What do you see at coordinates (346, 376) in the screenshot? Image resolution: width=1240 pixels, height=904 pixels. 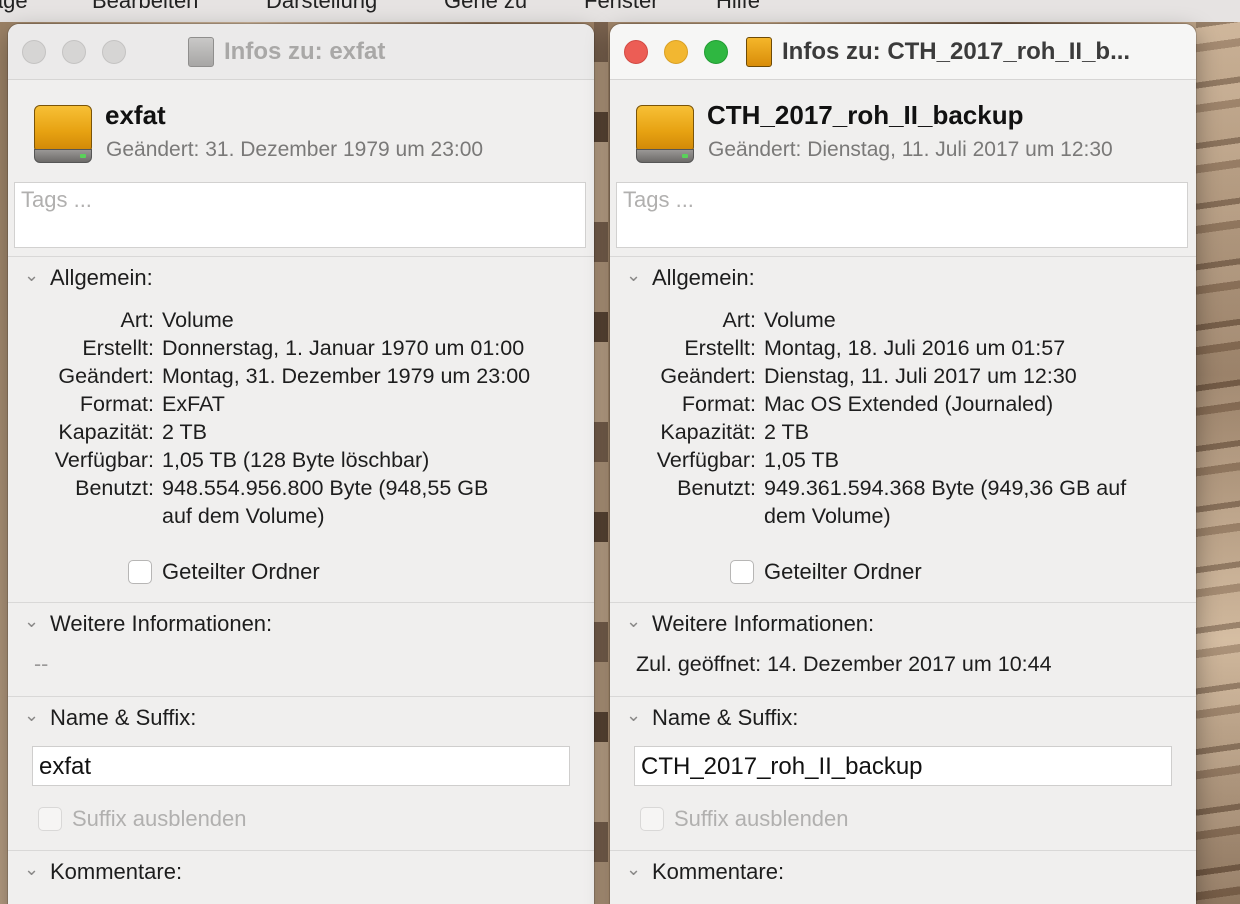 I see `info-value: Montag, 31. Dezember 1979 um 23:00` at bounding box center [346, 376].